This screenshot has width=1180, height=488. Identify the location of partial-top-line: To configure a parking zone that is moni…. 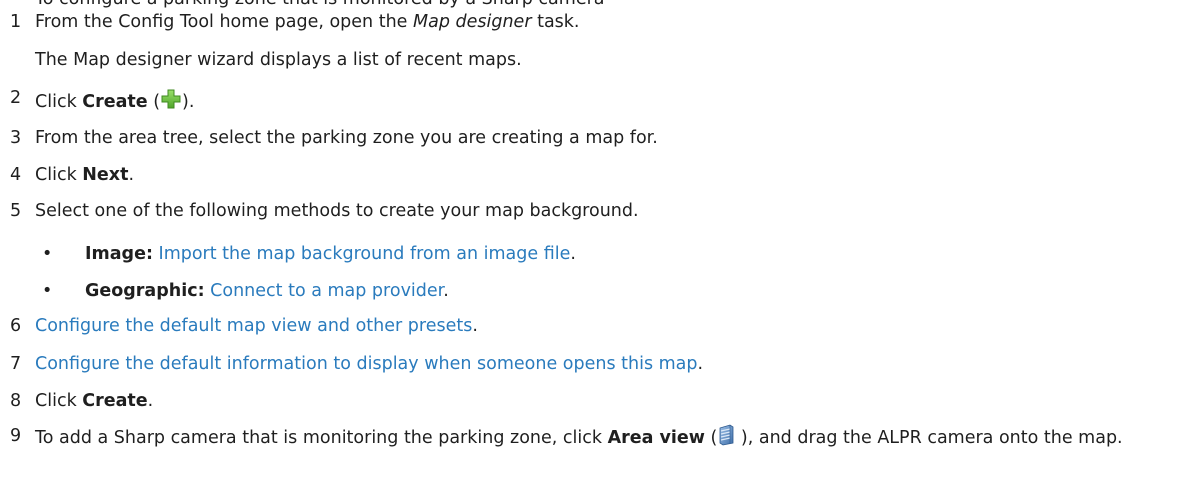
(320, 5).